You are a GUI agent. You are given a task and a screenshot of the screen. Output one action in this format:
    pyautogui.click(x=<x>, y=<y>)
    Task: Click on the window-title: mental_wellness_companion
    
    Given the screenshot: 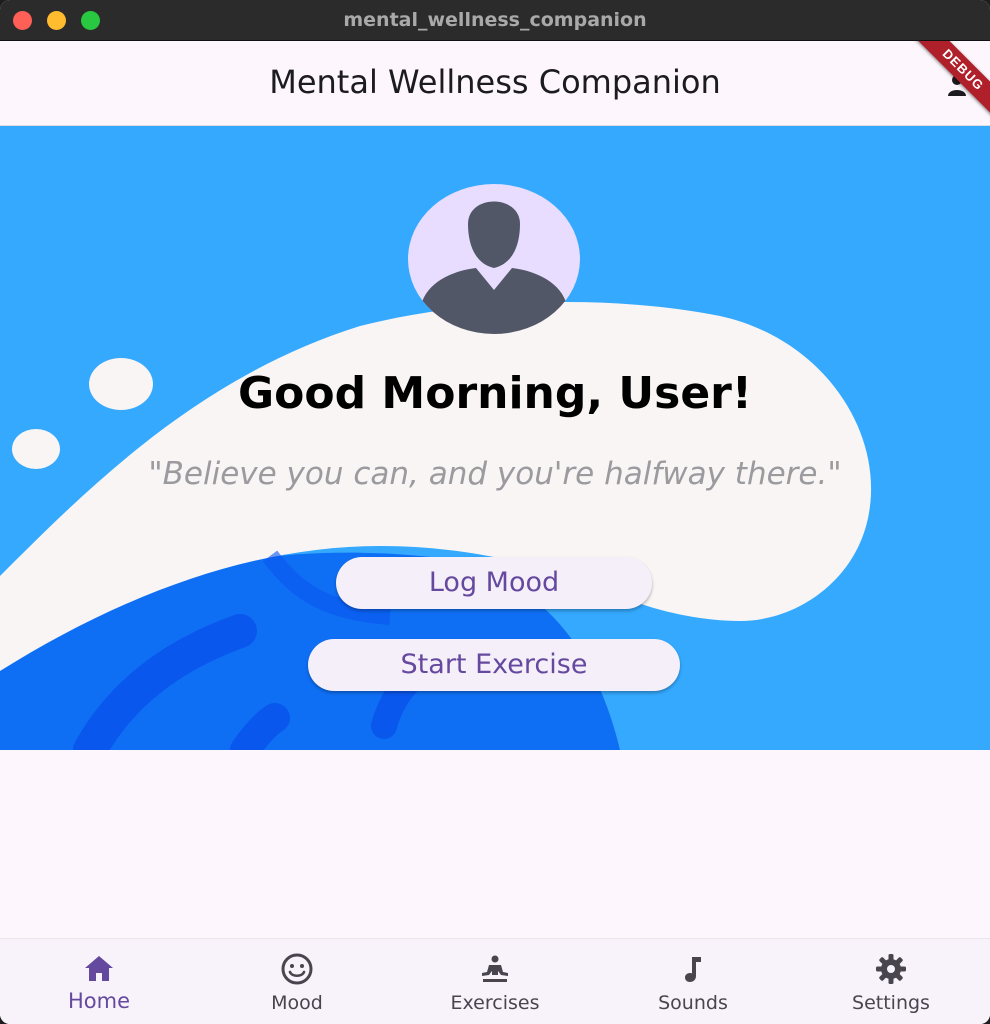 What is the action you would take?
    pyautogui.click(x=495, y=20)
    